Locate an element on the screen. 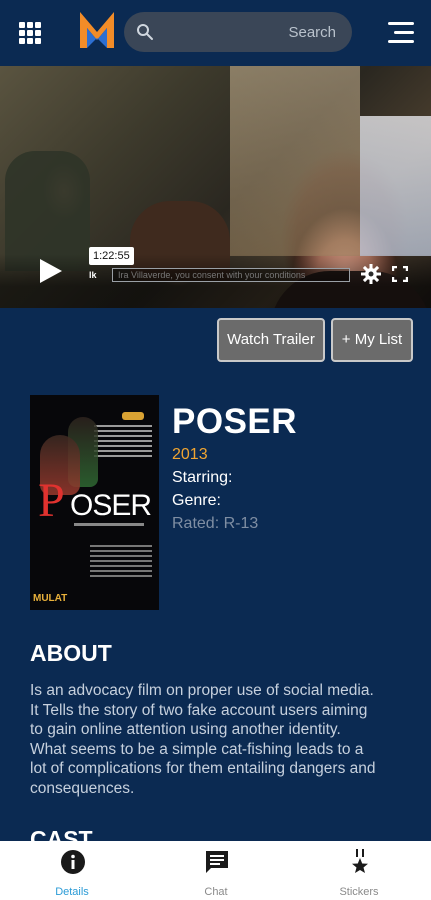  poster-studio-logo: MULAT is located at coordinates (50, 598).